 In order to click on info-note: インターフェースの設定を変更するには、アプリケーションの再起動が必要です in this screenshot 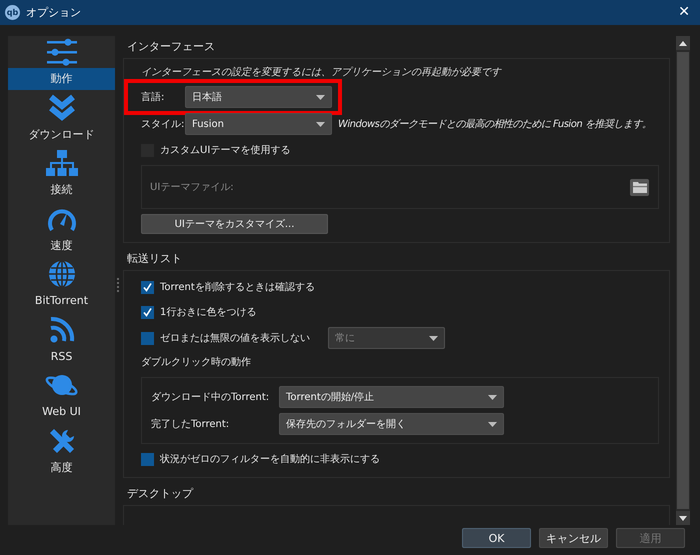, I will do `click(322, 73)`.